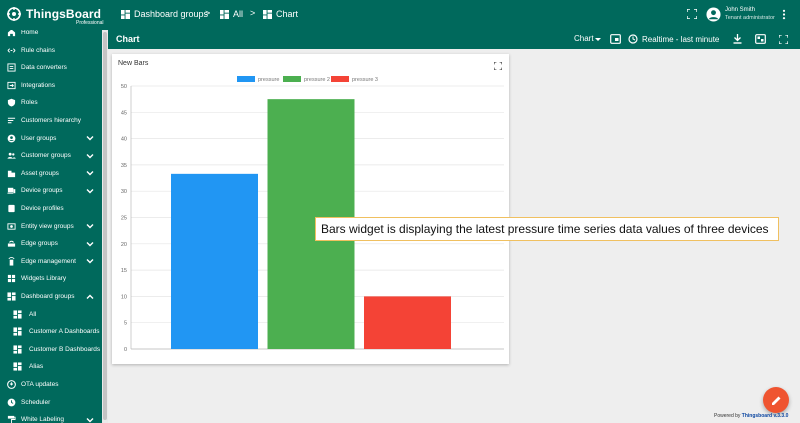 The image size is (800, 423). What do you see at coordinates (51, 155) in the screenshot?
I see `sidebar-item: Customer groups` at bounding box center [51, 155].